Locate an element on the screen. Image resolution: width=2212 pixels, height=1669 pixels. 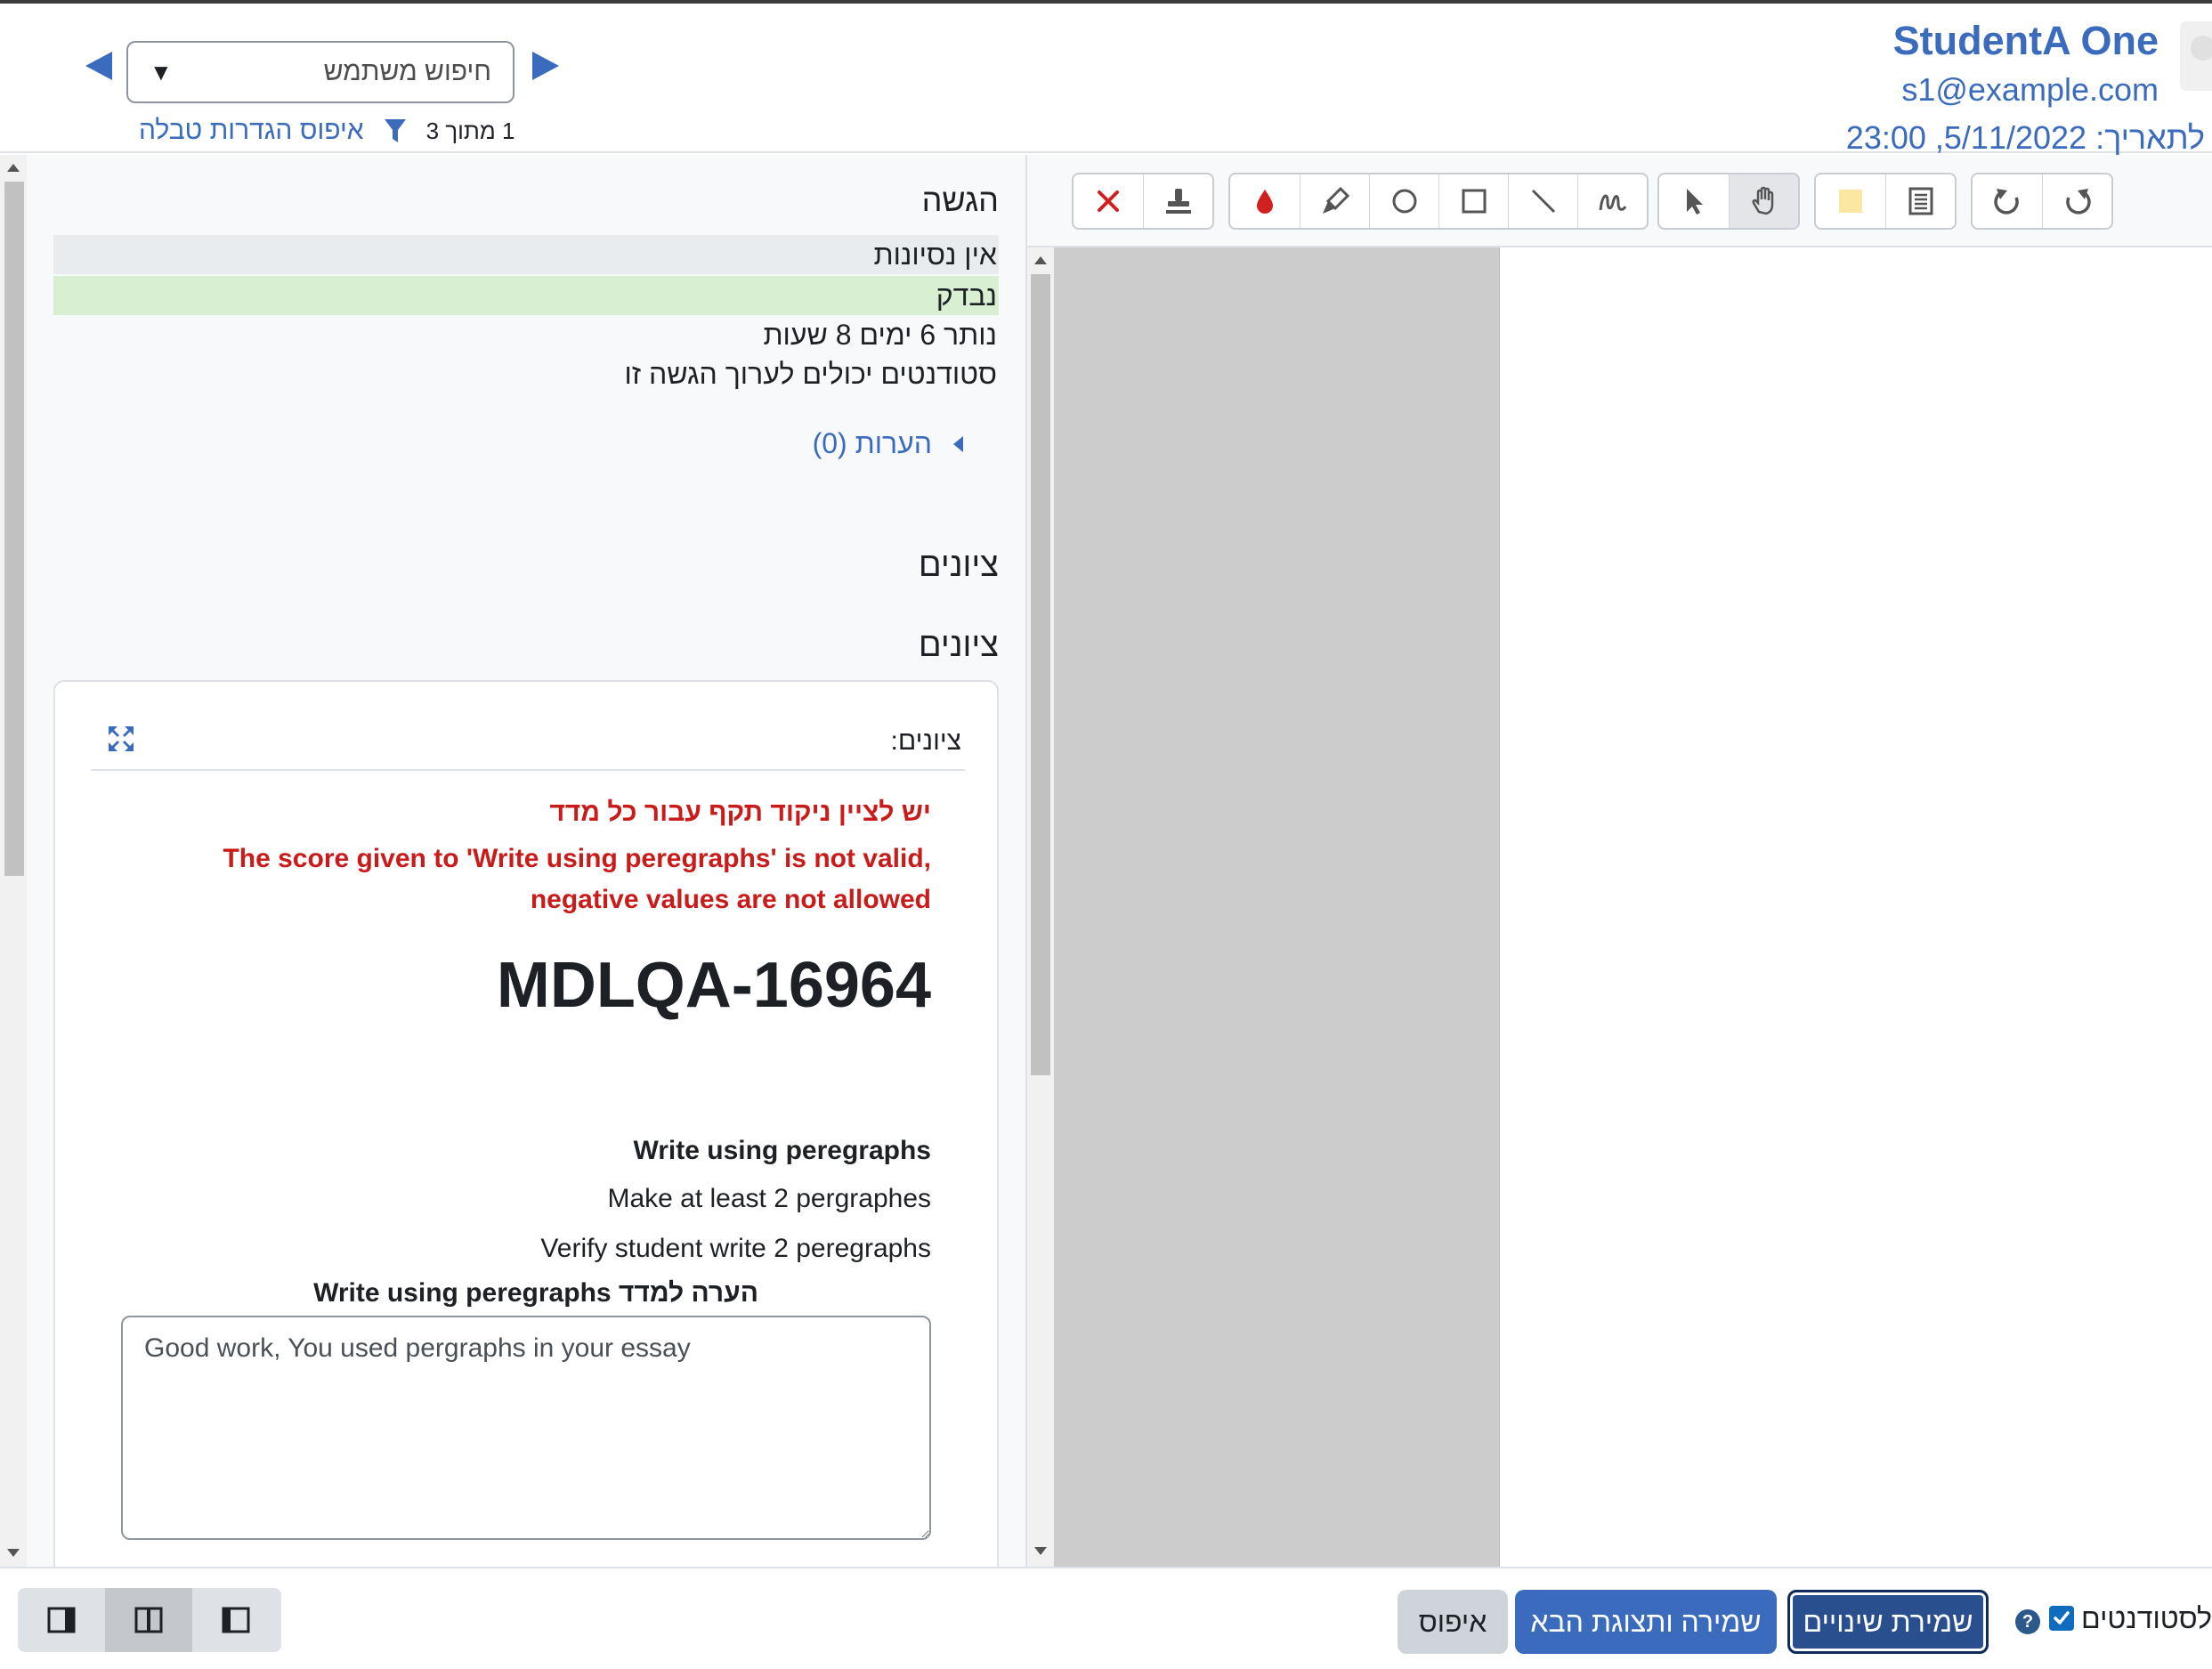
color-picker-button is located at coordinates (1265, 201).